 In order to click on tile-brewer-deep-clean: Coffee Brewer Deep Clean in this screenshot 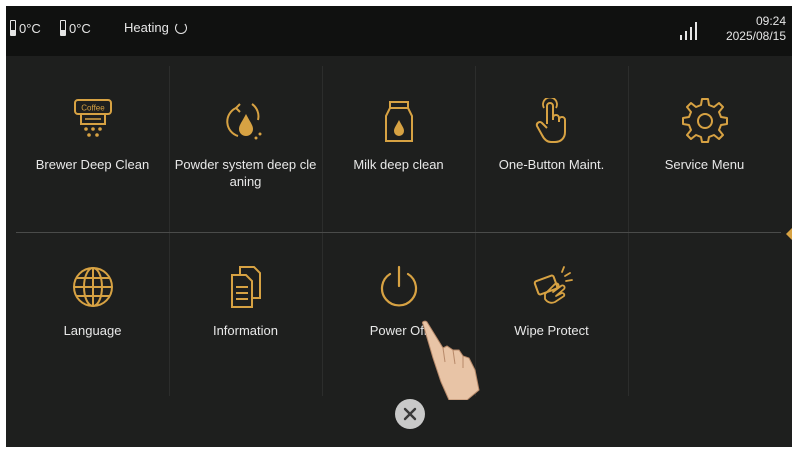, I will do `click(92, 148)`.